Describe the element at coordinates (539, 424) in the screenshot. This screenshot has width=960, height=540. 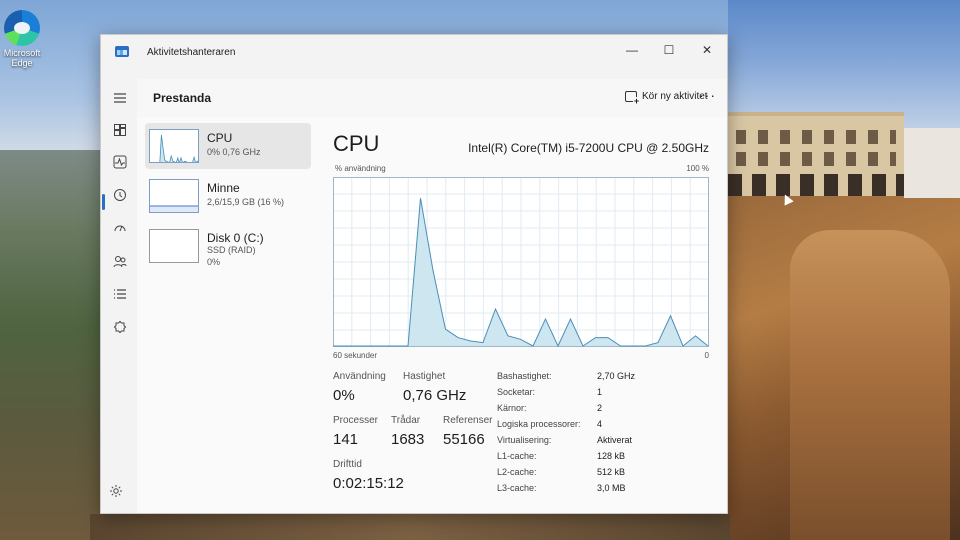
I see `spec-key: Logiska processorer:` at that location.